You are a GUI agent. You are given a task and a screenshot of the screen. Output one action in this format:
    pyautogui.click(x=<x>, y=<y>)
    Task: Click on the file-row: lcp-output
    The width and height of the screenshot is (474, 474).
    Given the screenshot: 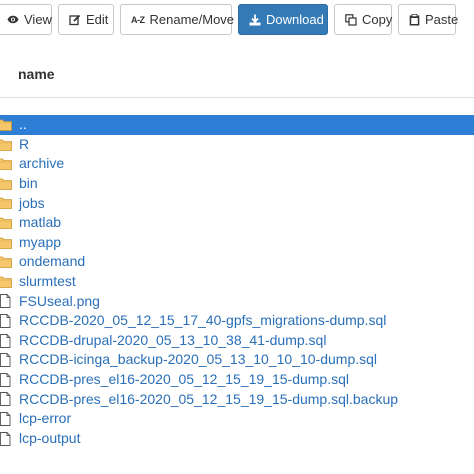 What is the action you would take?
    pyautogui.click(x=237, y=439)
    